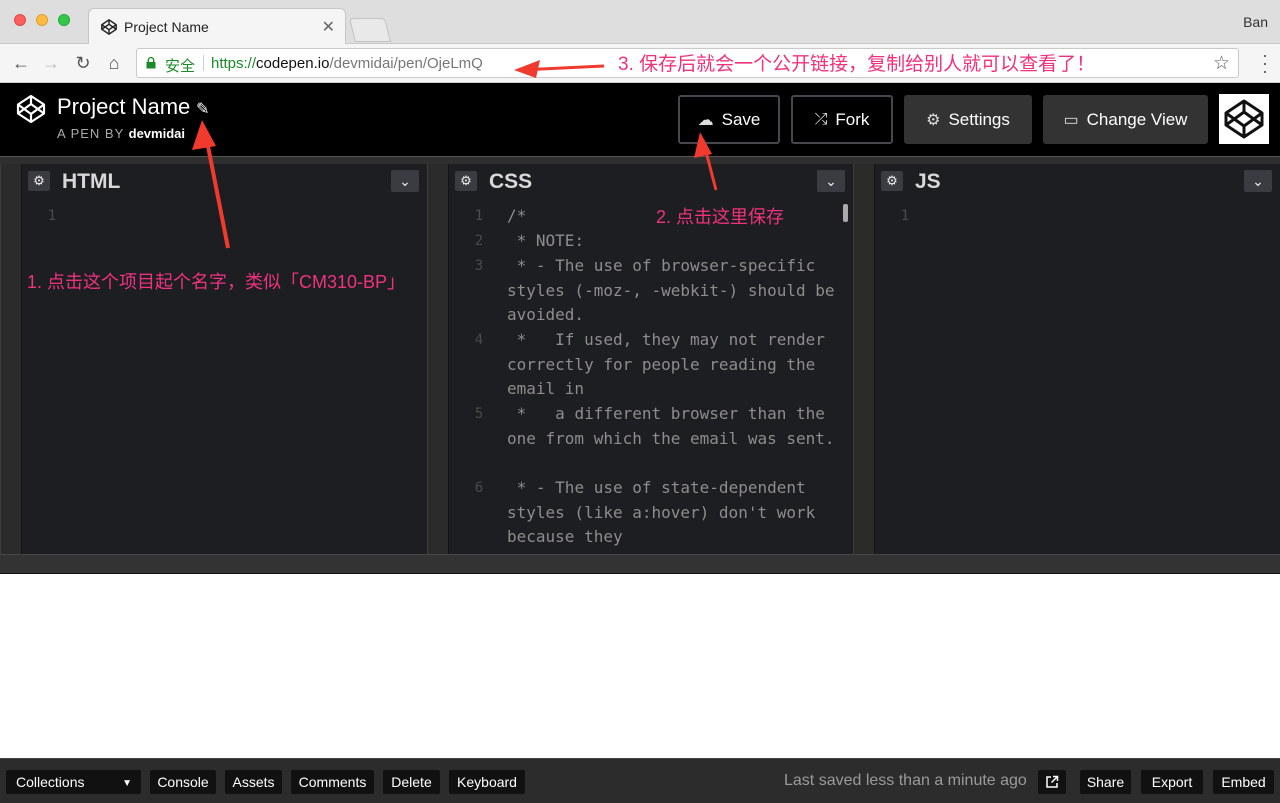  What do you see at coordinates (640, 22) in the screenshot?
I see `browser-tab-bar: Project Name ✕ Ban` at bounding box center [640, 22].